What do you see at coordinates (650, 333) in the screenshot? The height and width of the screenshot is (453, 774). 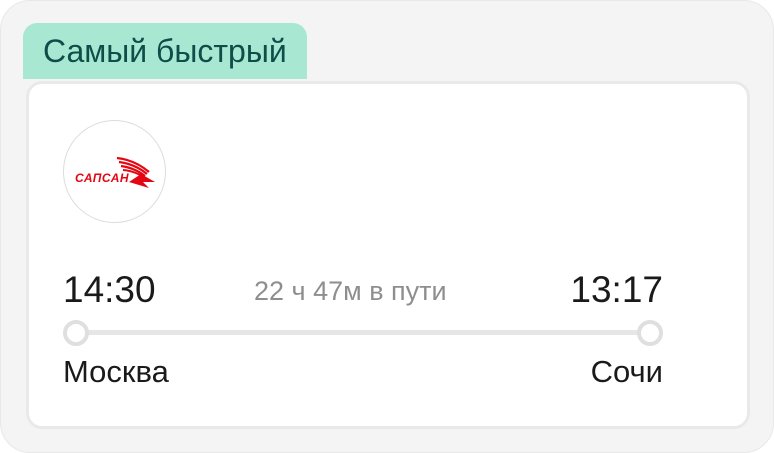 I see `arrival-dot` at bounding box center [650, 333].